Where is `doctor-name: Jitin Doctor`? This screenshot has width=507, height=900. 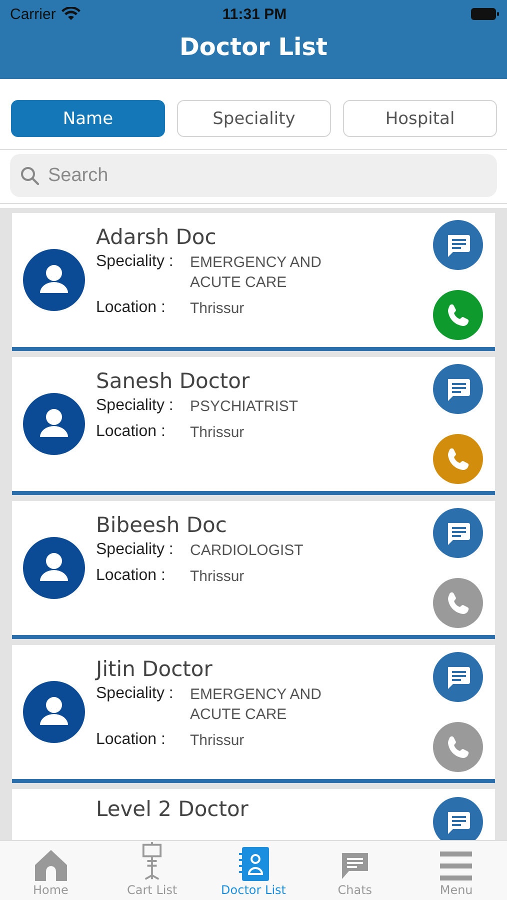 doctor-name: Jitin Doctor is located at coordinates (155, 669).